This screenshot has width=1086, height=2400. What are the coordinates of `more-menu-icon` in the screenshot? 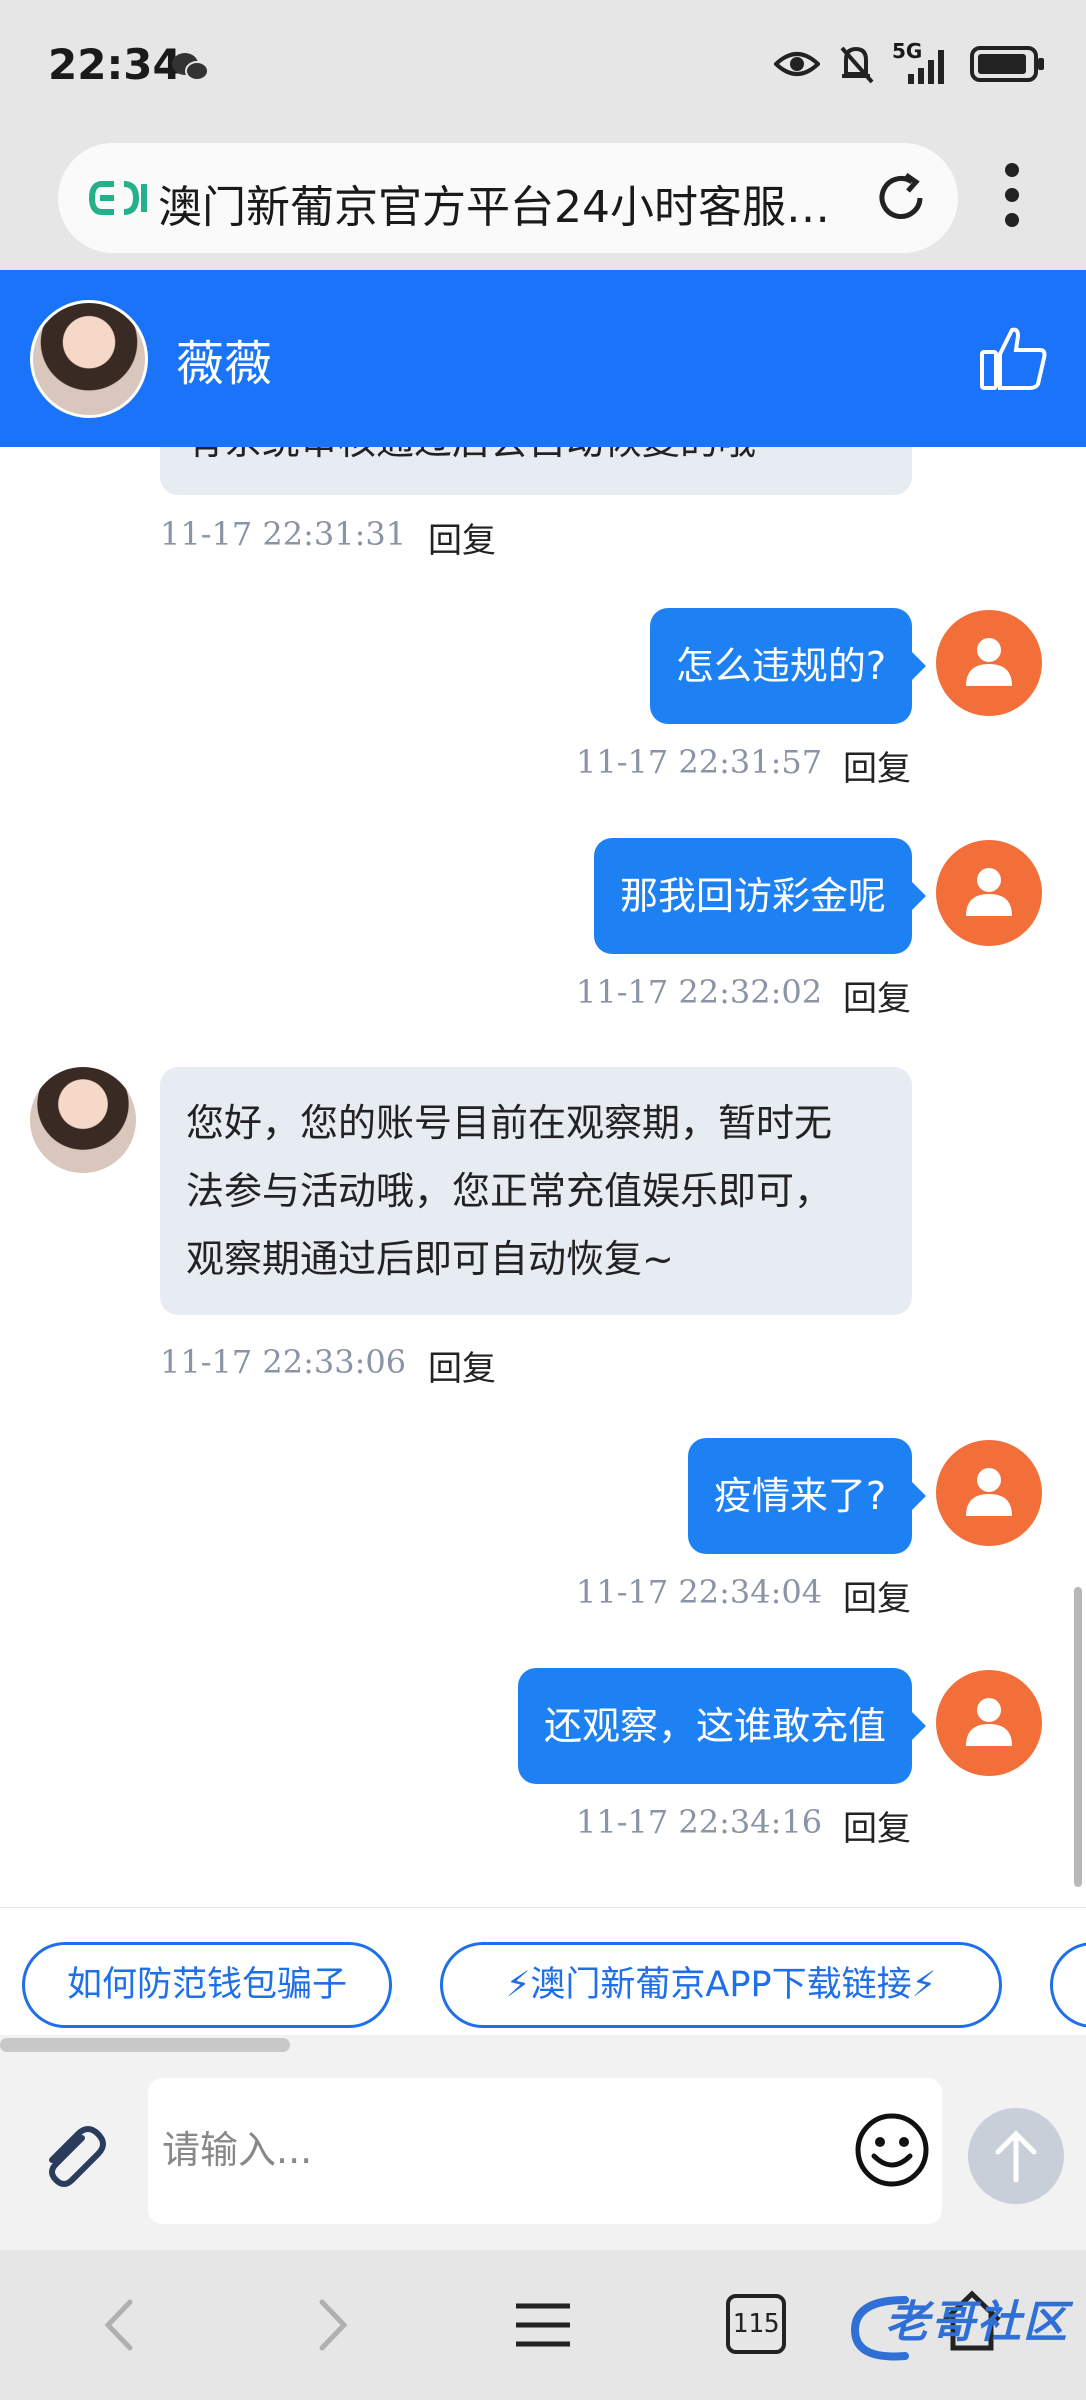 It's located at (1012, 195).